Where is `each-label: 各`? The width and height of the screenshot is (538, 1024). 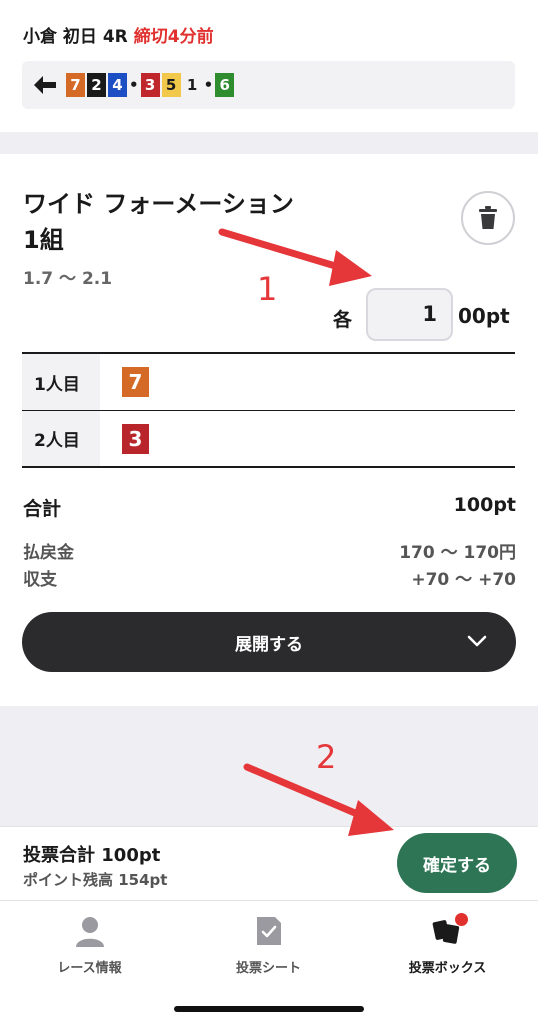 each-label: 各 is located at coordinates (343, 320).